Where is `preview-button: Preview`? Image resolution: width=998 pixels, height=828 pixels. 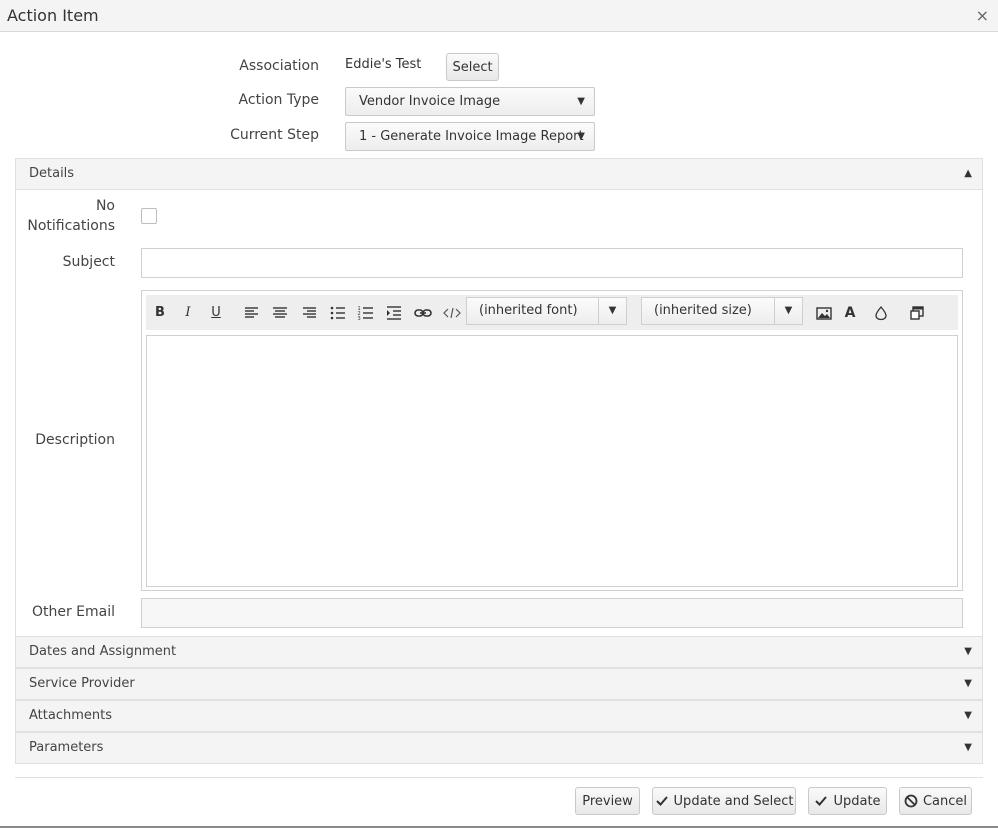
preview-button: Preview is located at coordinates (607, 801).